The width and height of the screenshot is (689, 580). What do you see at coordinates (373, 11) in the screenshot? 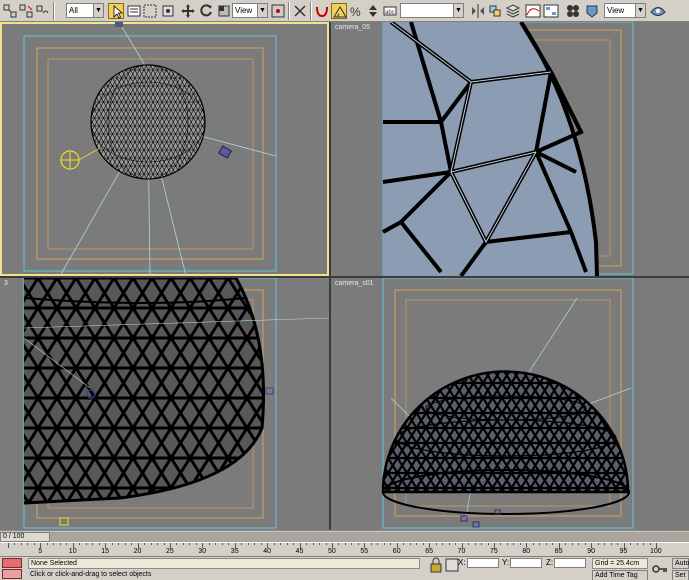
I see `spinner-snap-icon` at bounding box center [373, 11].